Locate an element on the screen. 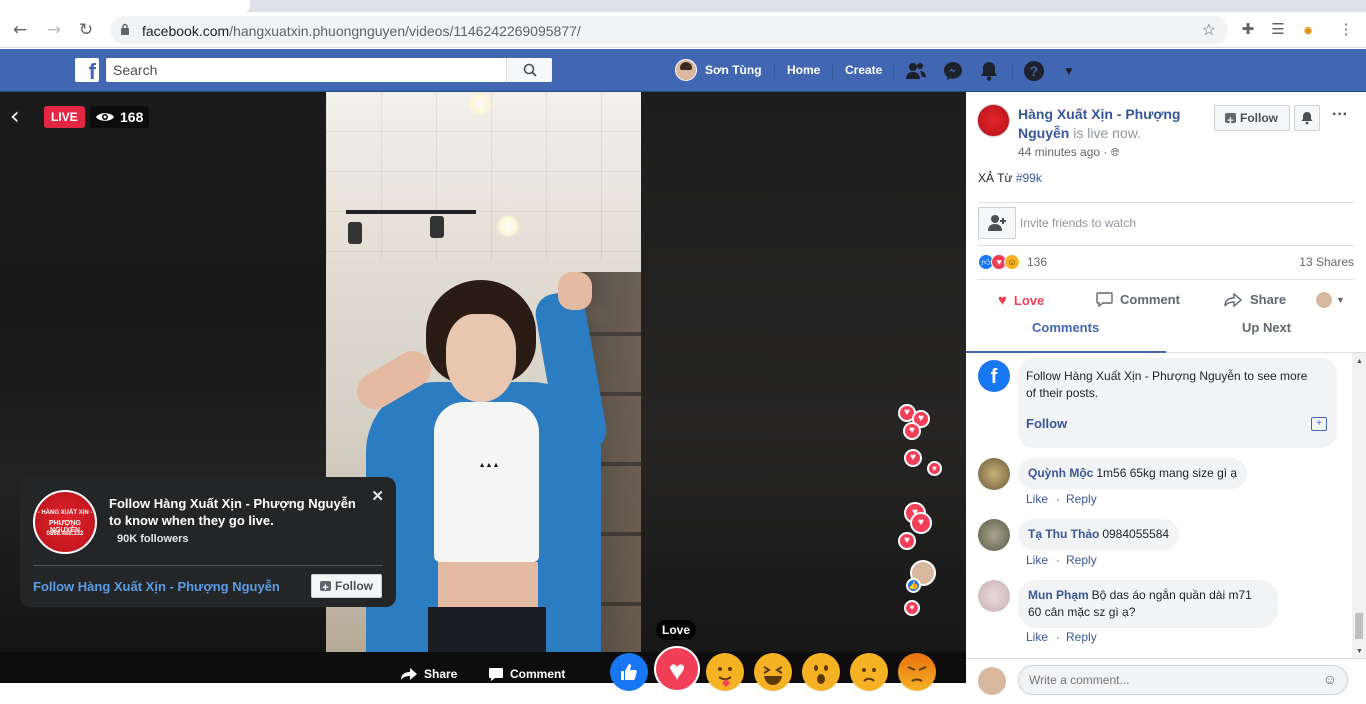 This screenshot has height=704, width=1366. comment-text: 1m56 65kg mang size gì ạ is located at coordinates (1167, 473).